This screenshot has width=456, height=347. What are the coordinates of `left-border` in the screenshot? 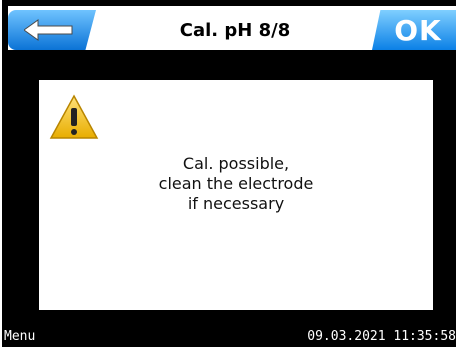 It's located at (1, 173).